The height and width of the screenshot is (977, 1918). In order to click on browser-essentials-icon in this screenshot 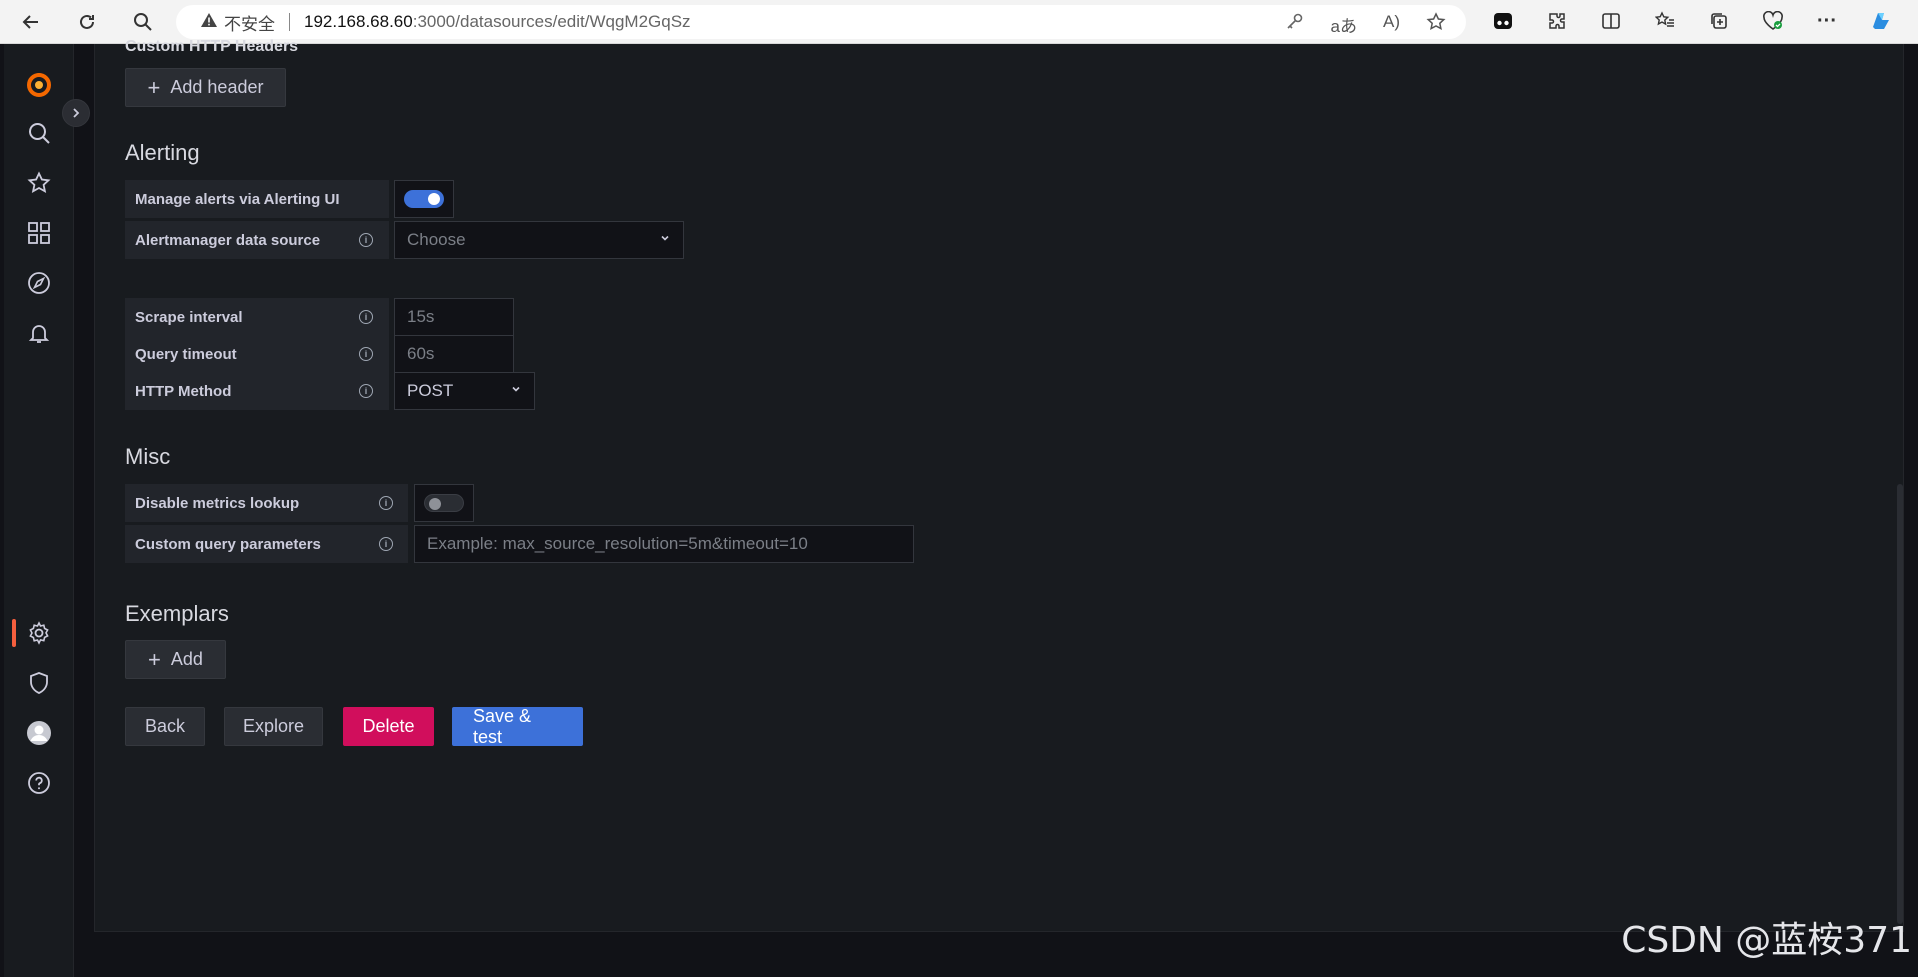, I will do `click(1773, 21)`.